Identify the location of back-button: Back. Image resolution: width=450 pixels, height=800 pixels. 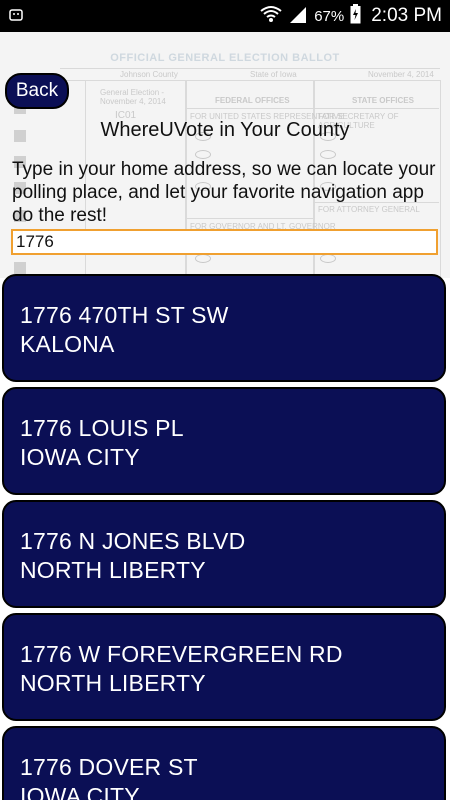
(37, 91).